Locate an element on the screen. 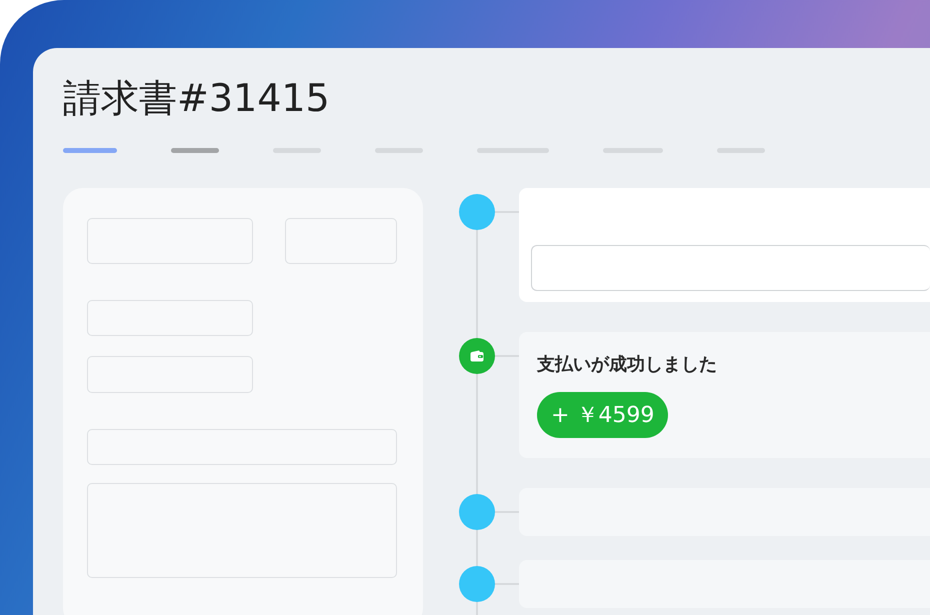 Image resolution: width=930 pixels, height=615 pixels. event-title: 支払いが成功しました is located at coordinates (627, 364).